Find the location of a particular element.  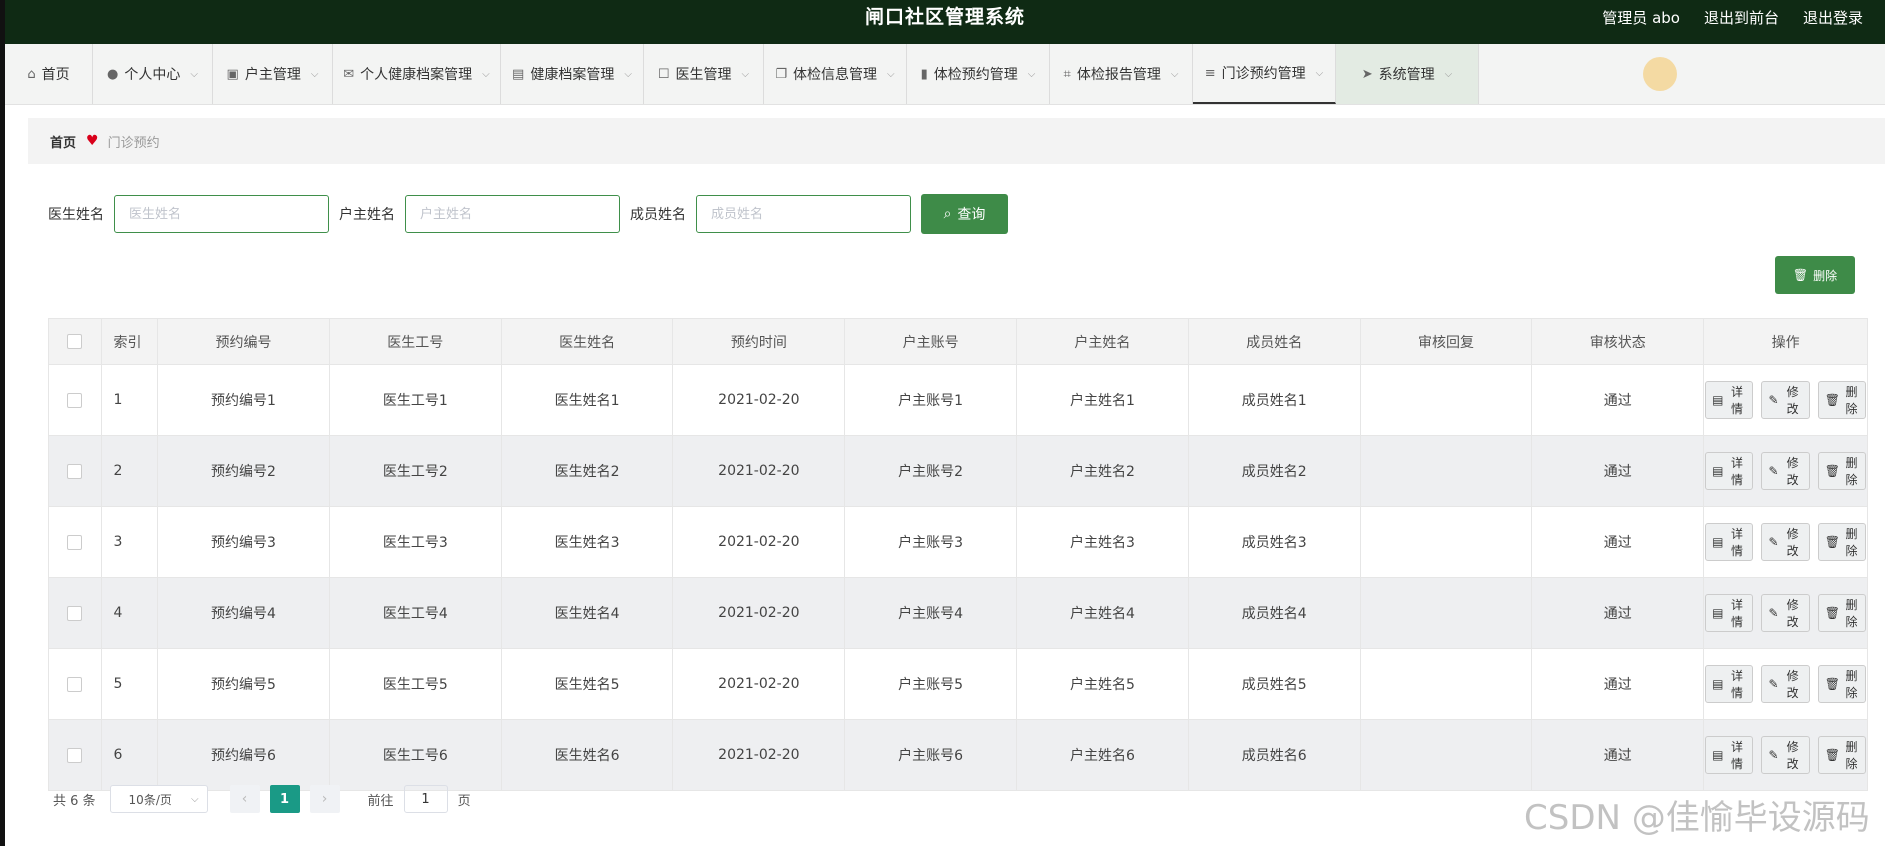

table-cell: 医生工号6 is located at coordinates (415, 755).